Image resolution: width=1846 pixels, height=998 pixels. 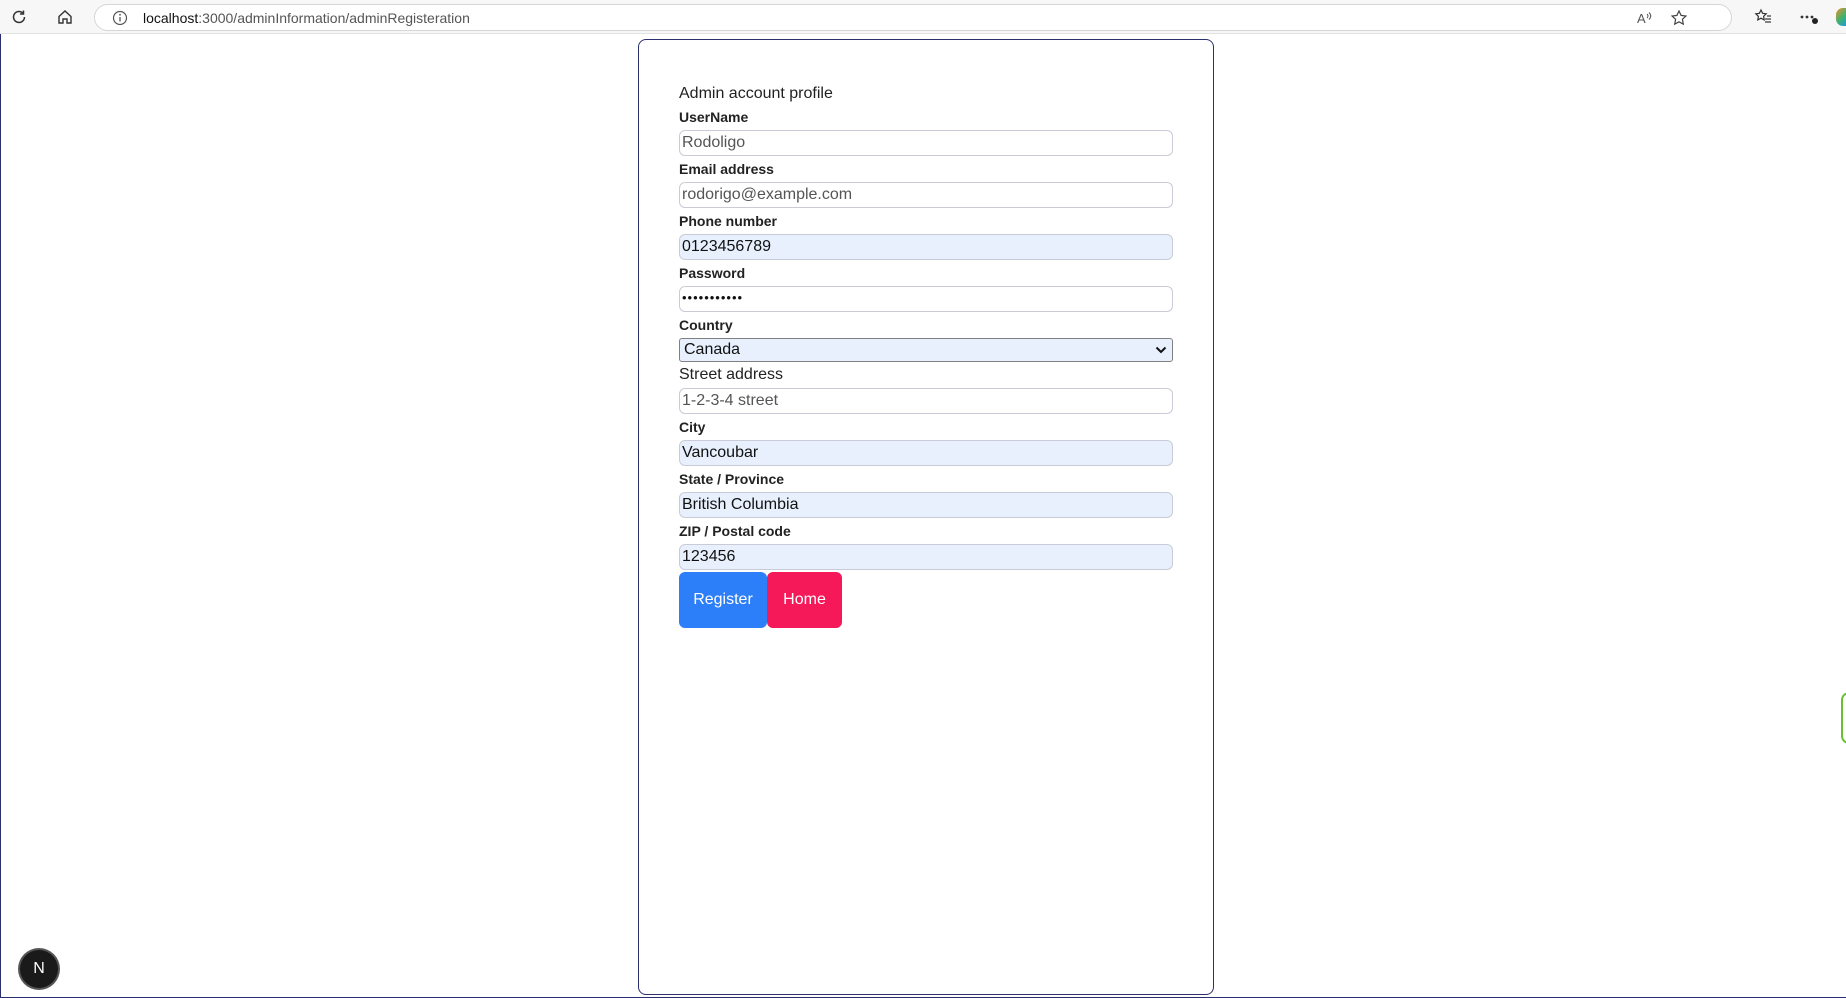 What do you see at coordinates (804, 600) in the screenshot?
I see `home-button: Home` at bounding box center [804, 600].